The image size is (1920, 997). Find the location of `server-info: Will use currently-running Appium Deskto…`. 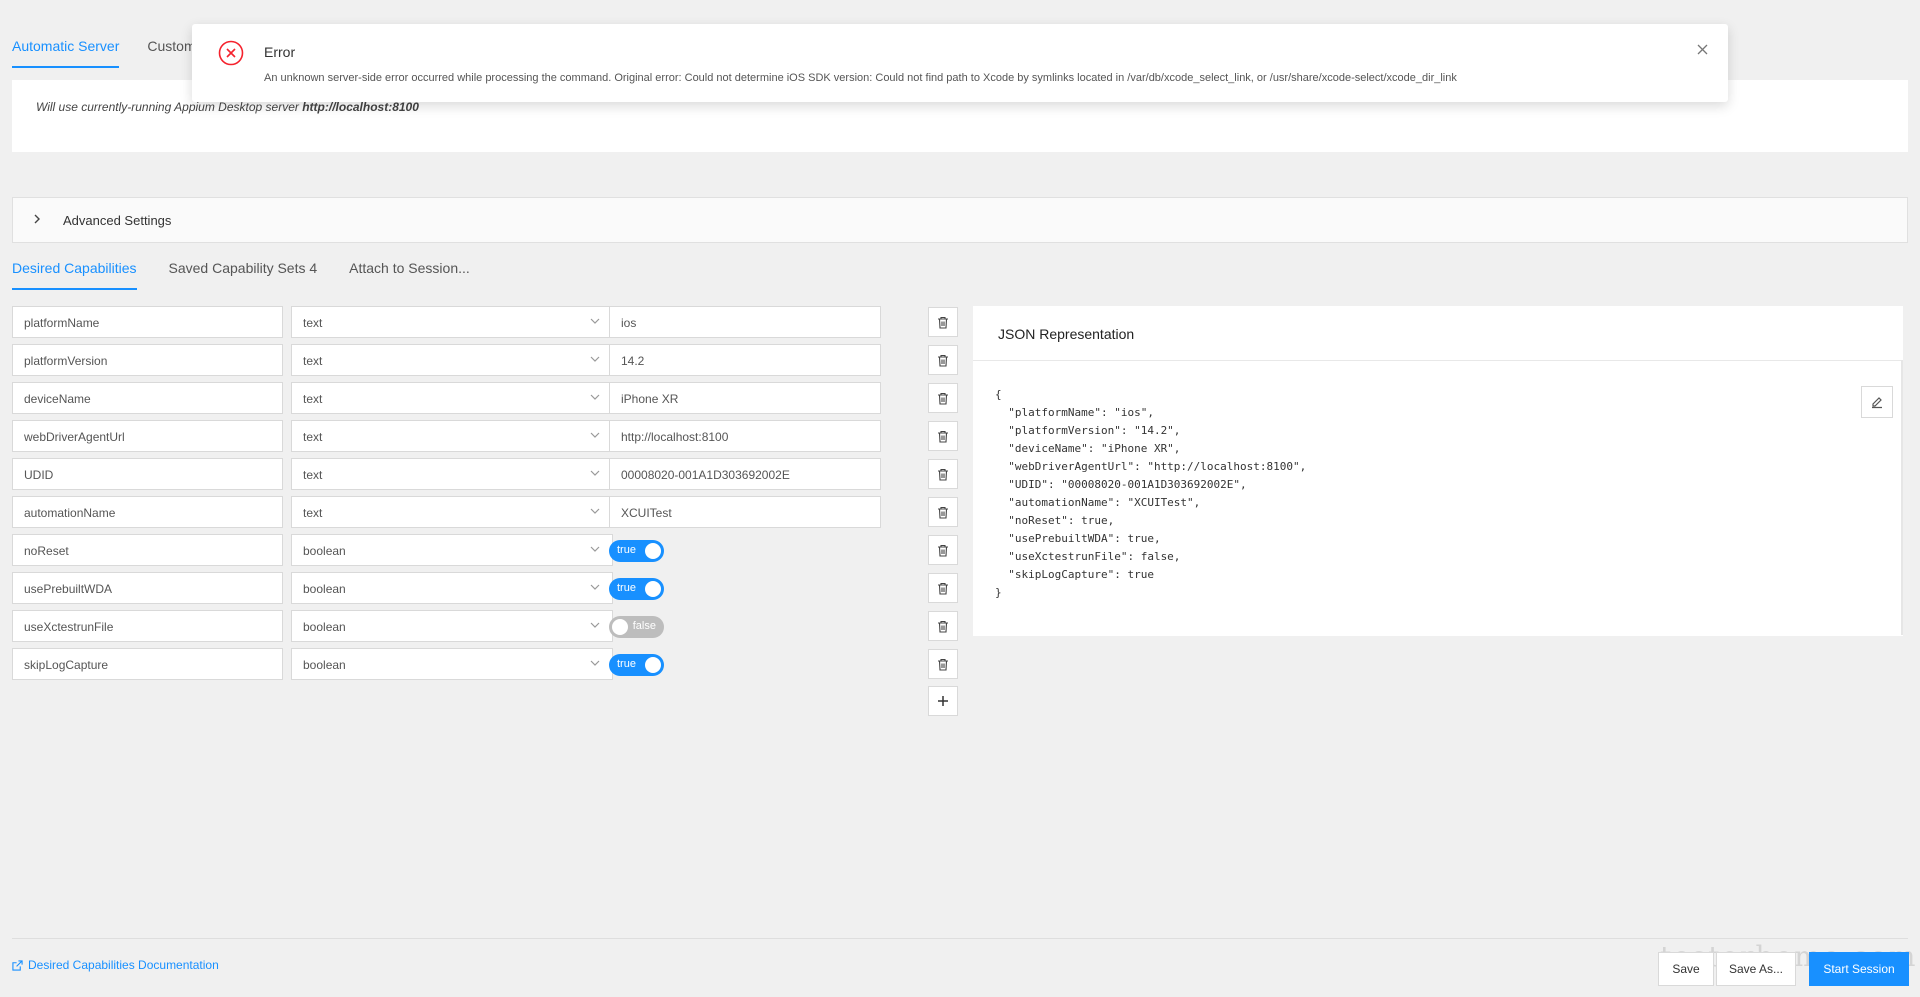

server-info: Will use currently-running Appium Deskto… is located at coordinates (227, 107).